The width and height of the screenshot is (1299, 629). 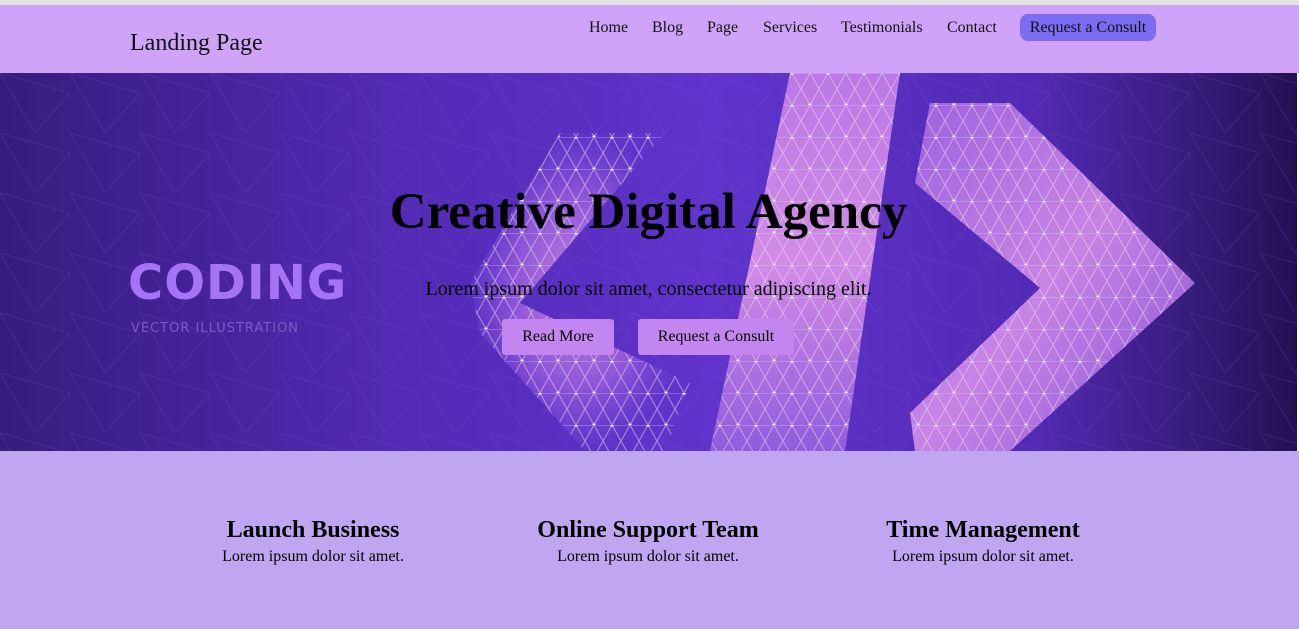 What do you see at coordinates (716, 337) in the screenshot?
I see `request-consult-hero-button: Request a Consult` at bounding box center [716, 337].